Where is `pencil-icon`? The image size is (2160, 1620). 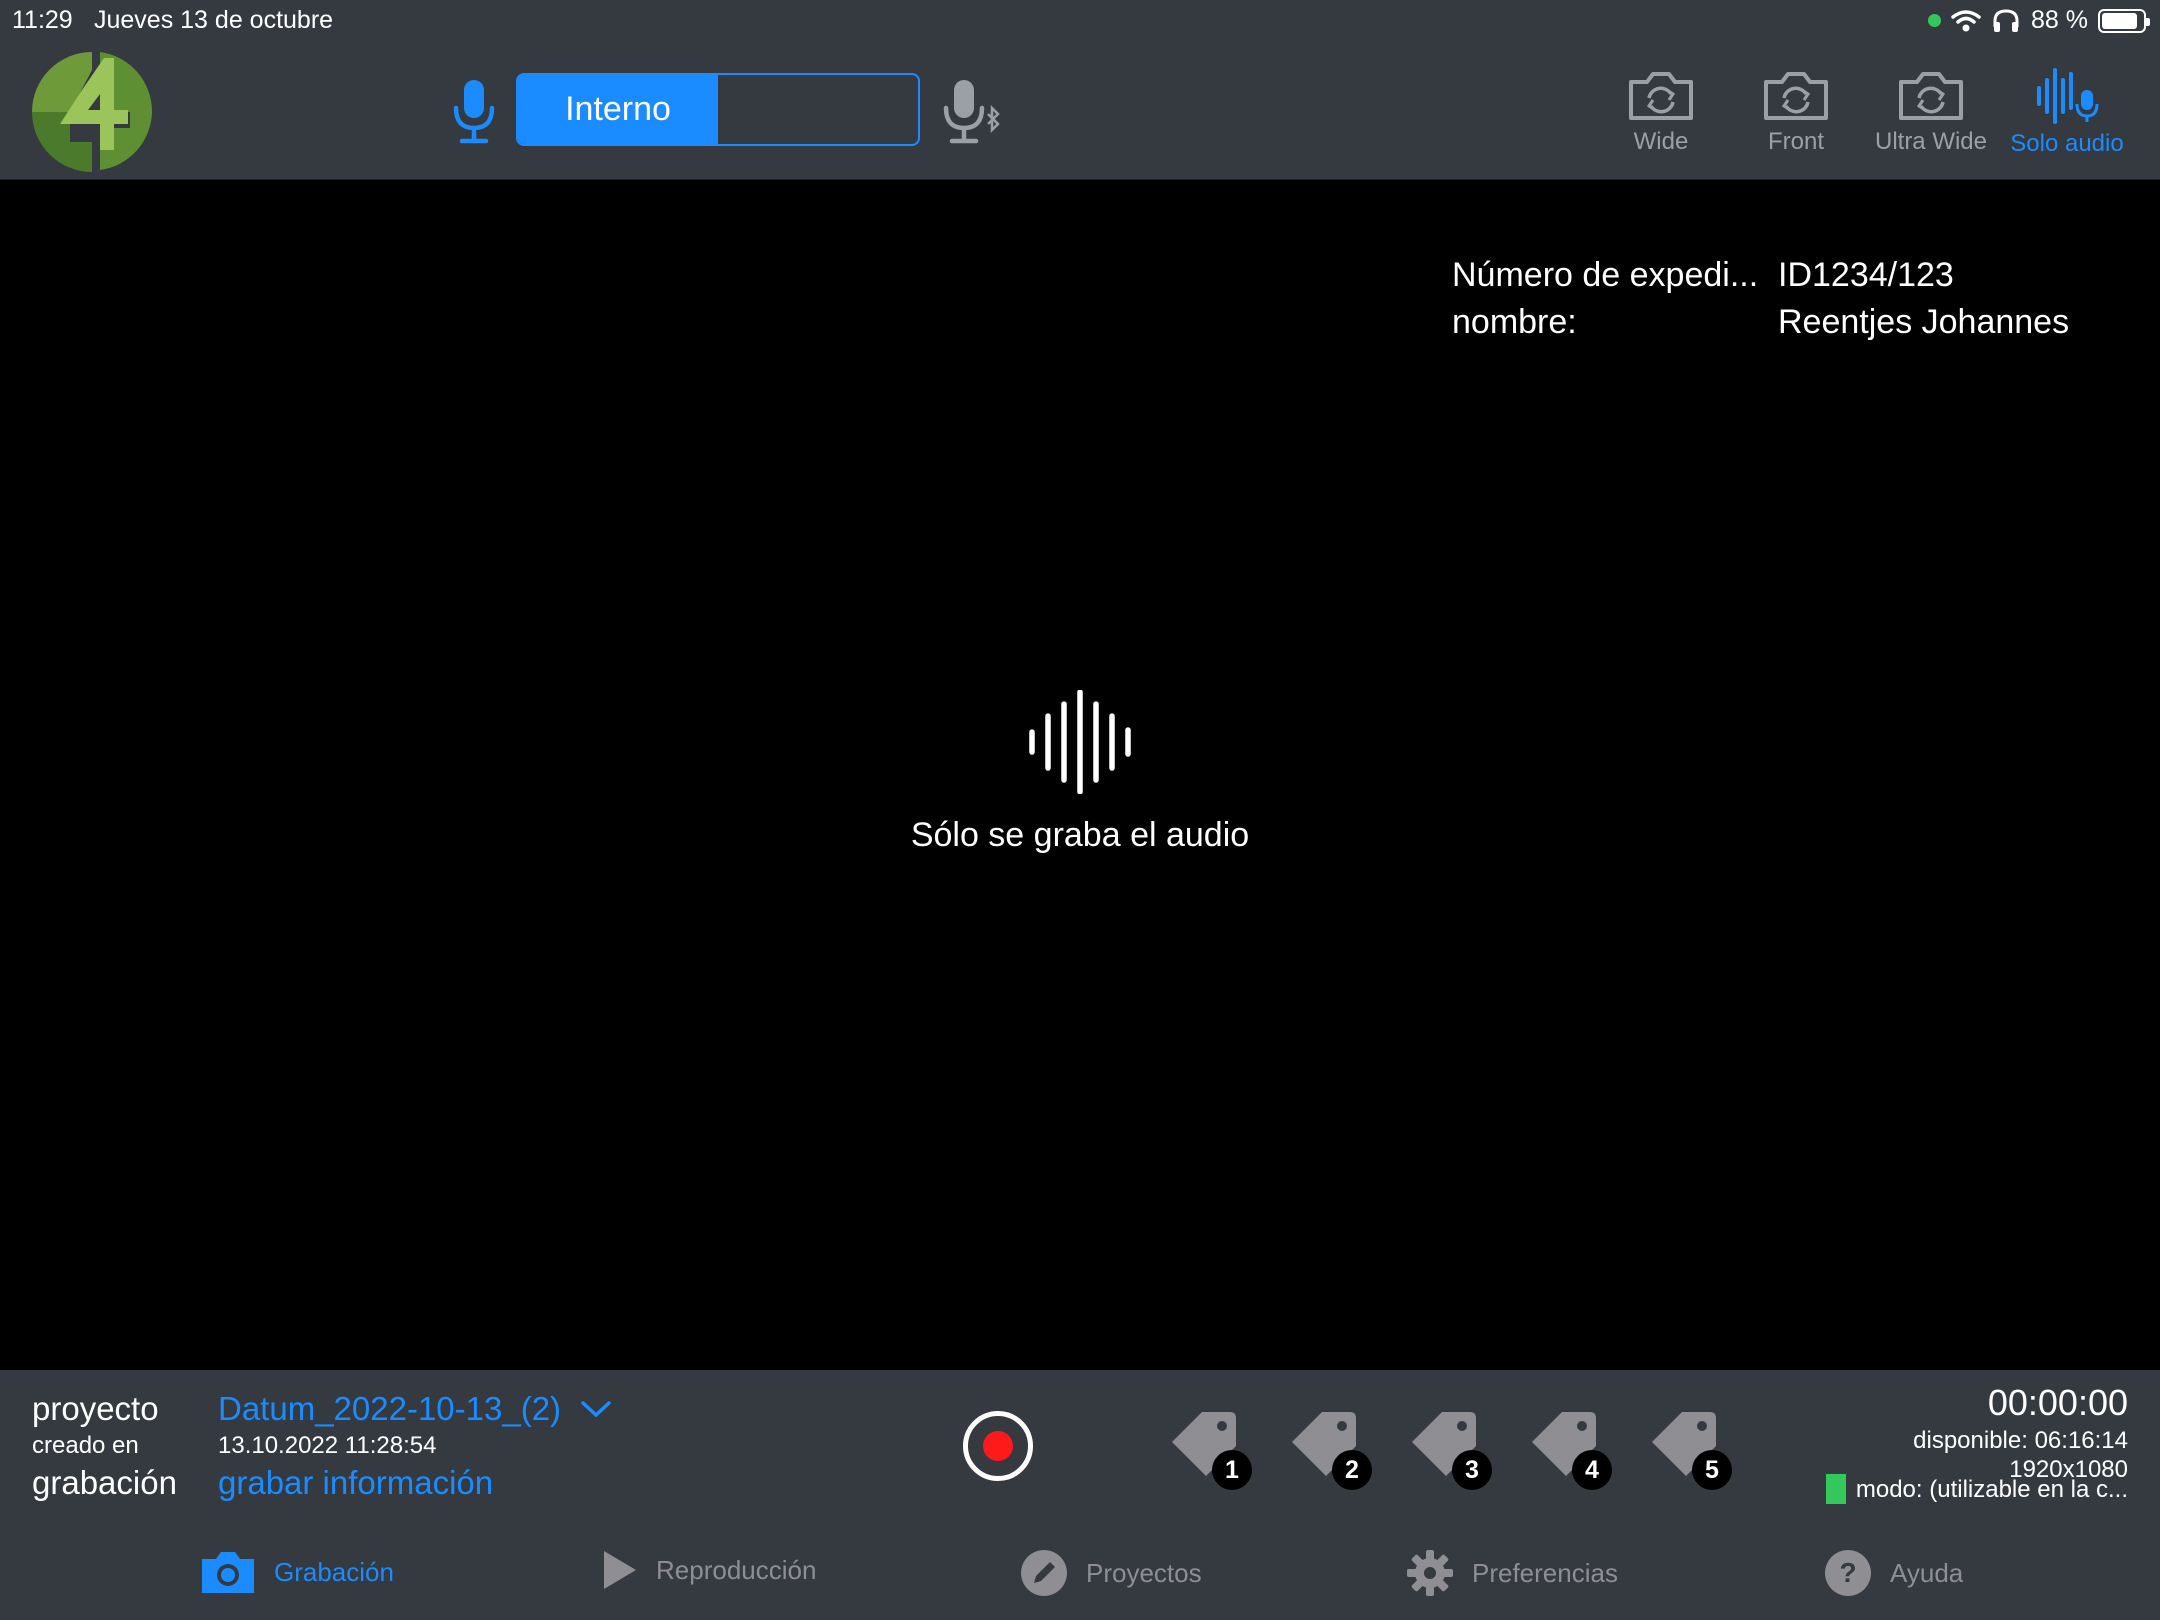 pencil-icon is located at coordinates (1044, 1573).